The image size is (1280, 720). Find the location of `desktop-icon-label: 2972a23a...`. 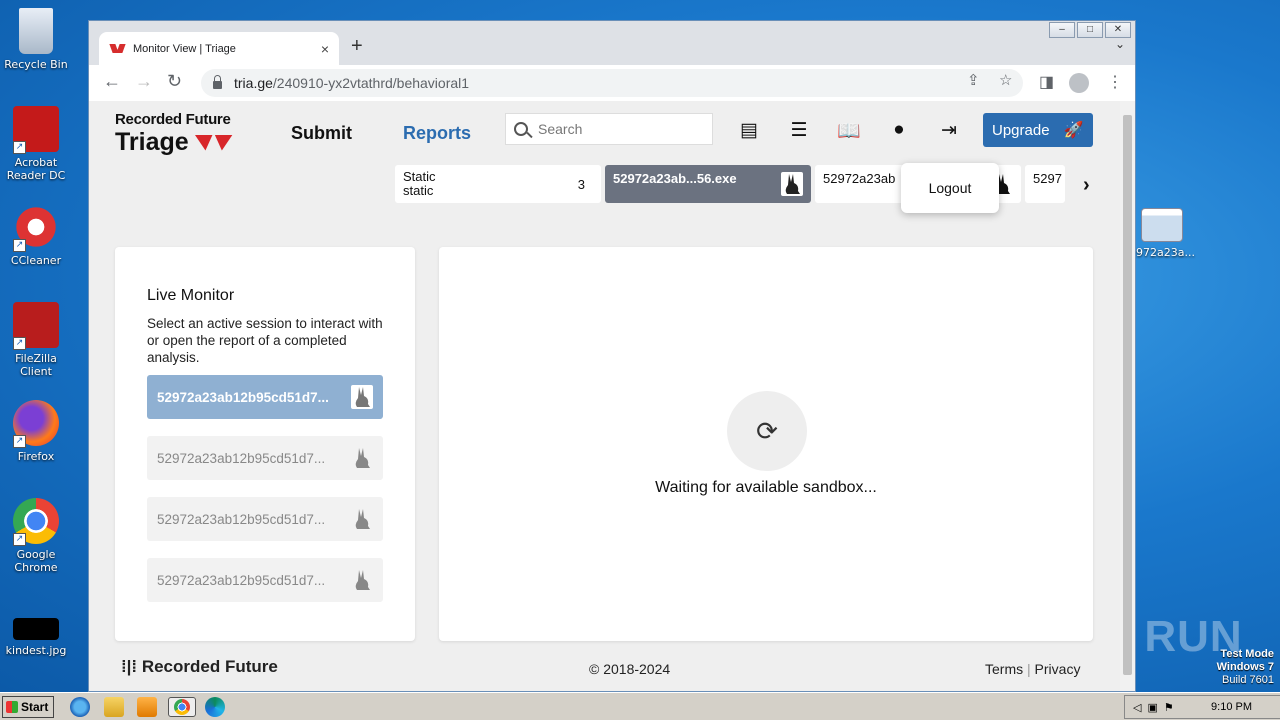

desktop-icon-label: 2972a23a... is located at coordinates (1162, 252).